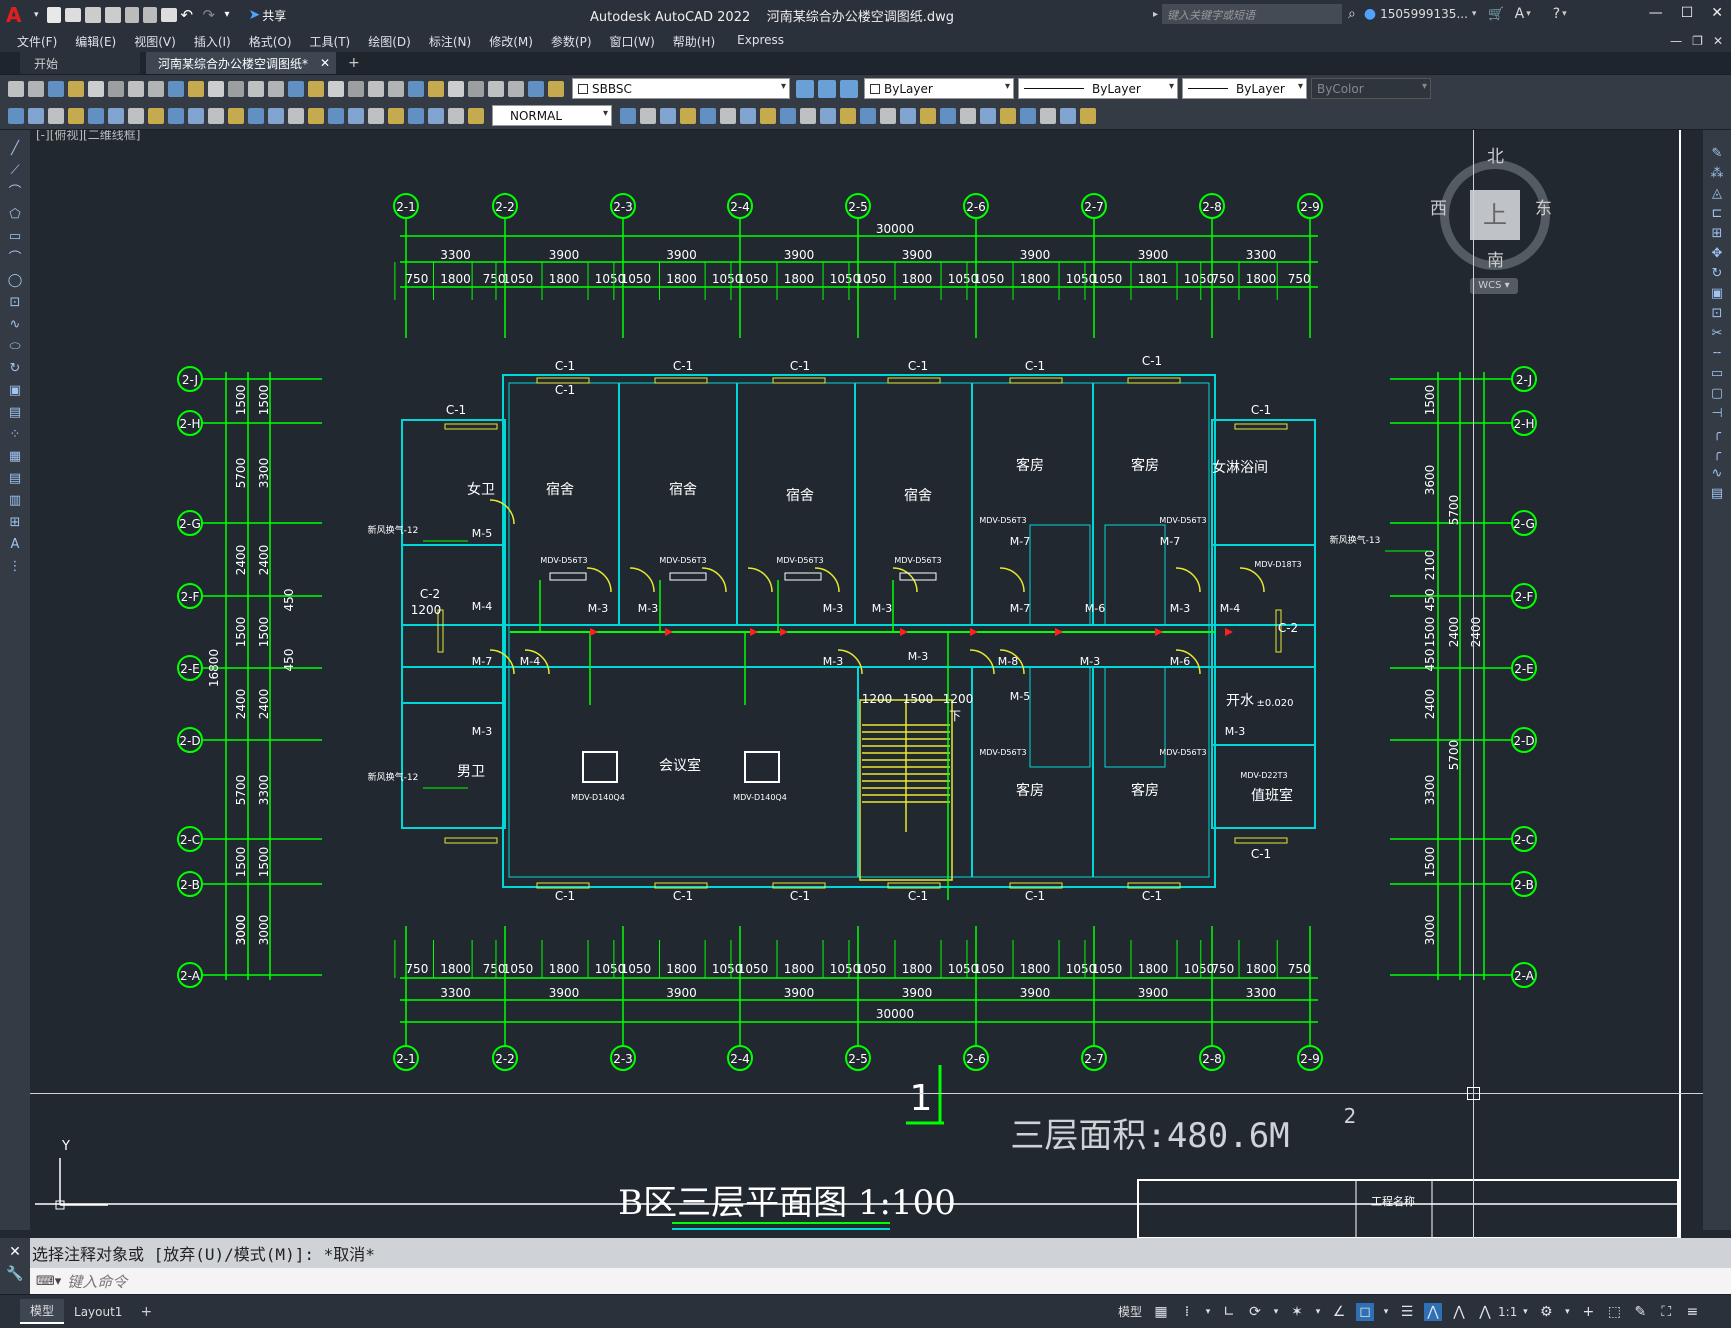  What do you see at coordinates (1365, 1311) in the screenshot?
I see `object-snap-icon: ◻` at bounding box center [1365, 1311].